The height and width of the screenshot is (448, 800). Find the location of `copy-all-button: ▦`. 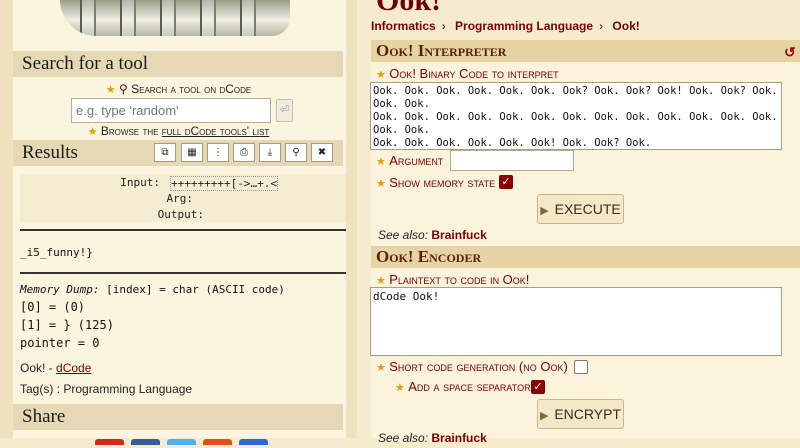

copy-all-button: ▦ is located at coordinates (192, 152).